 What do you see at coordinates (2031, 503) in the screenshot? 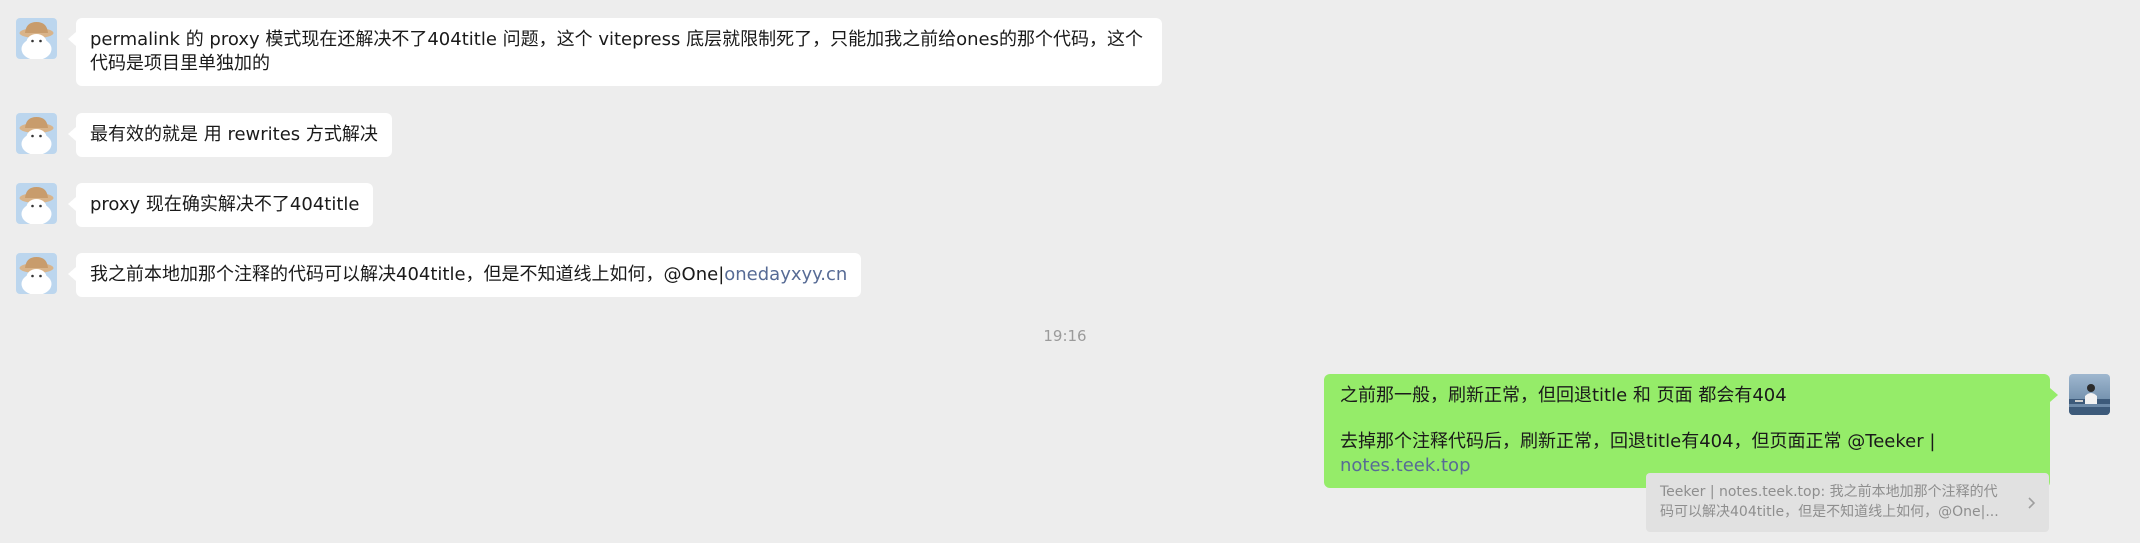
I see `chevron-right-icon` at bounding box center [2031, 503].